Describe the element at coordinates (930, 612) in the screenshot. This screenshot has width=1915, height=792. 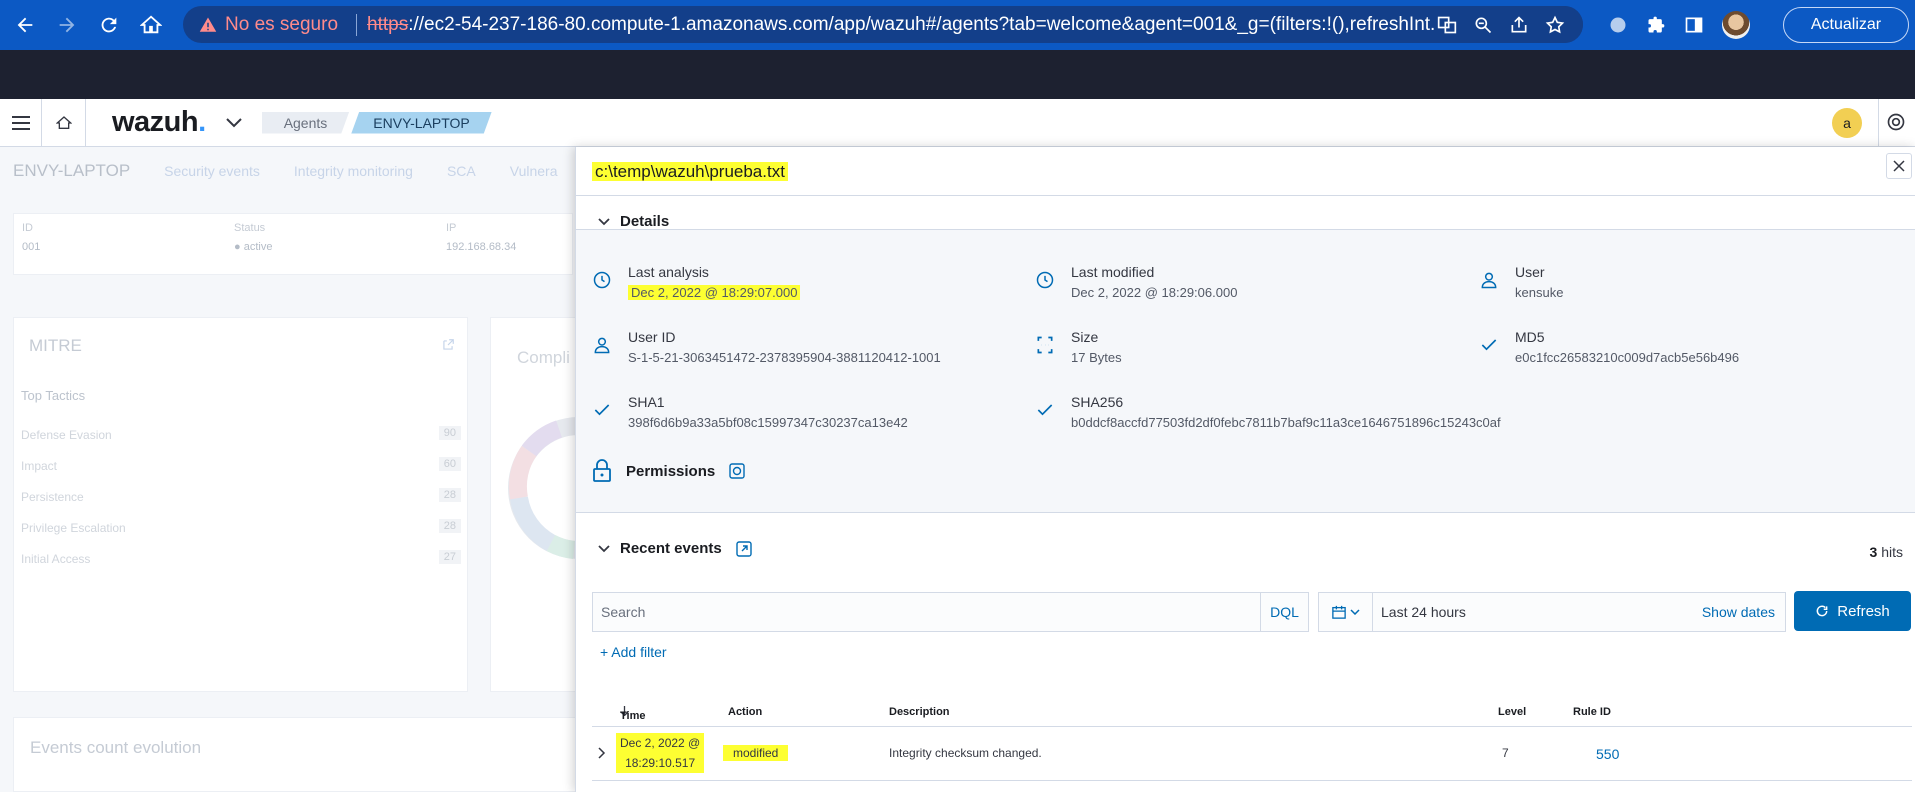
I see `search-input: Search` at that location.